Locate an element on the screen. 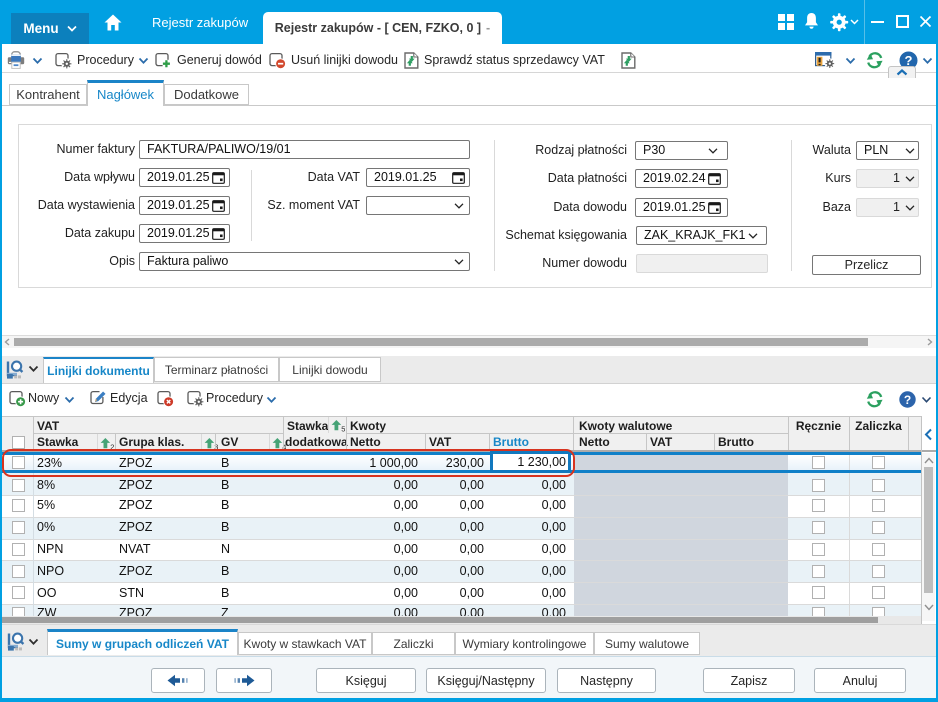 The height and width of the screenshot is (702, 938). svg-text: 5 is located at coordinates (343, 428).